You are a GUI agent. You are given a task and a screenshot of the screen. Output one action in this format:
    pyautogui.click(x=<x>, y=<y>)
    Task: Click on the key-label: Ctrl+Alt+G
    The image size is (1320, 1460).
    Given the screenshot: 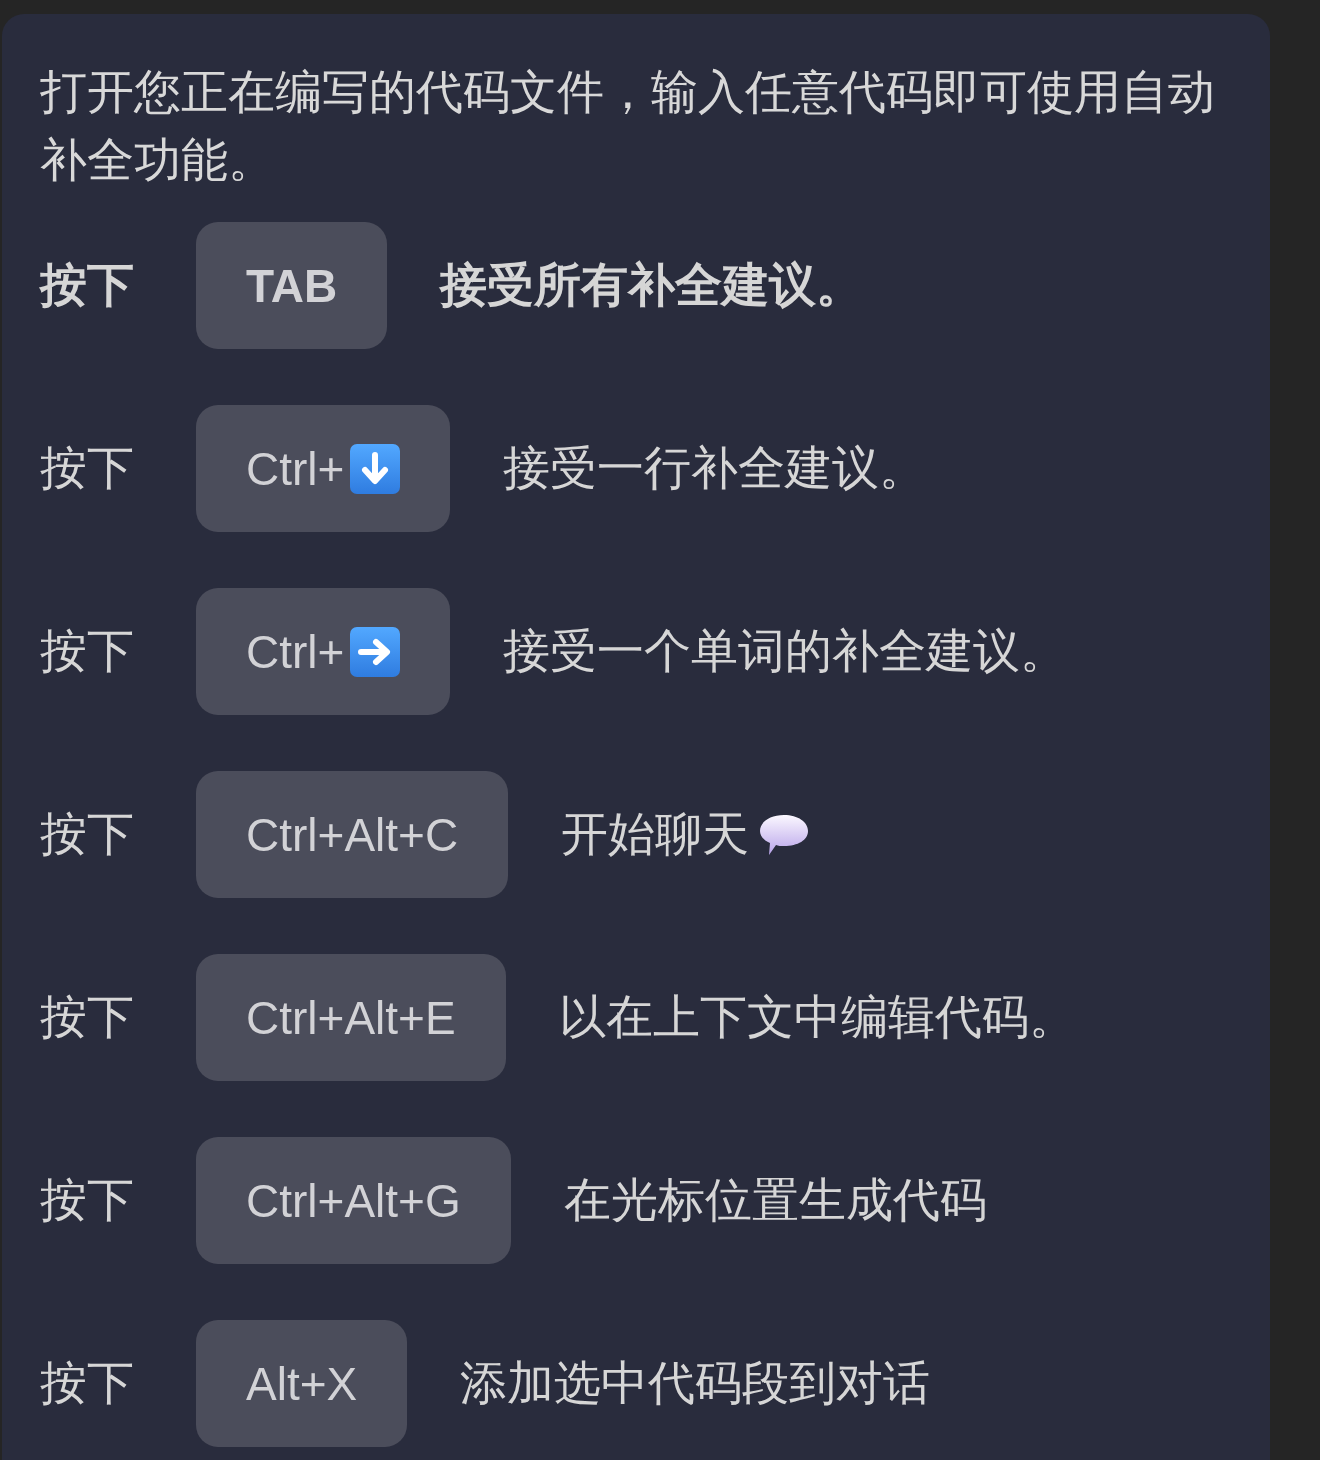 What is the action you would take?
    pyautogui.click(x=353, y=1200)
    